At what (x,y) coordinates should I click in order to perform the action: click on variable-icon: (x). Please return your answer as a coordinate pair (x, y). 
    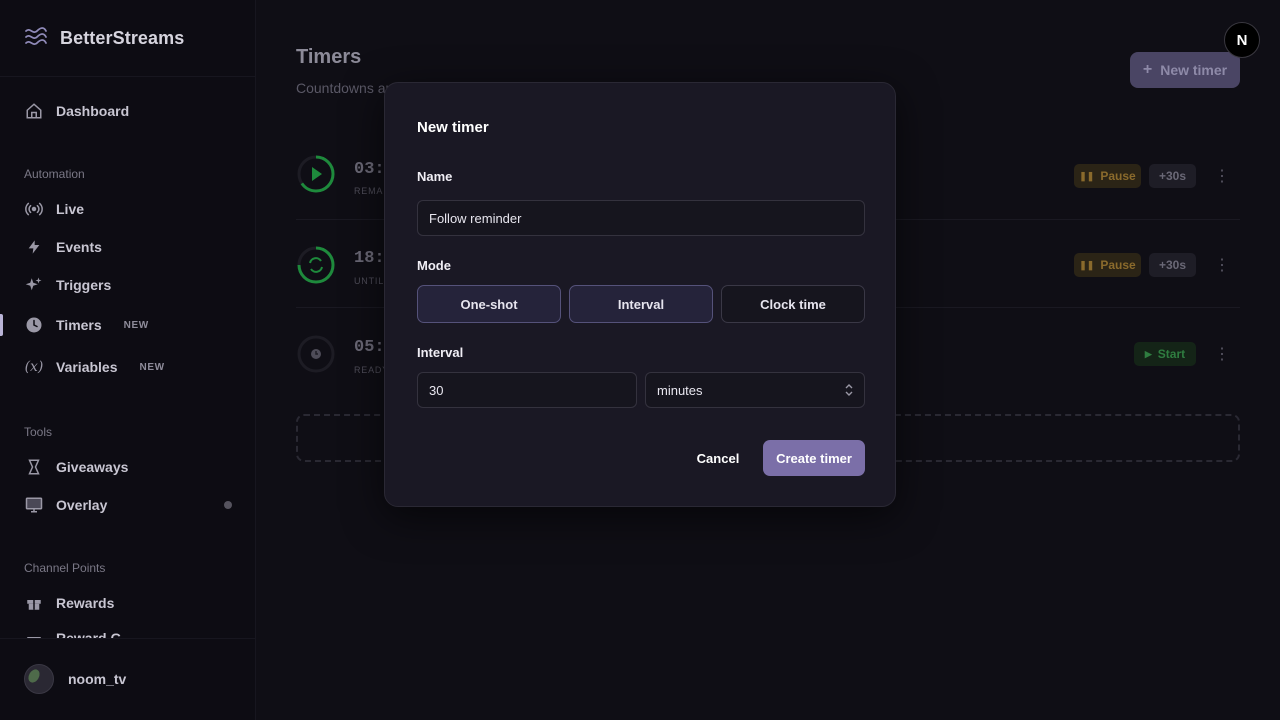
    Looking at the image, I should click on (34, 367).